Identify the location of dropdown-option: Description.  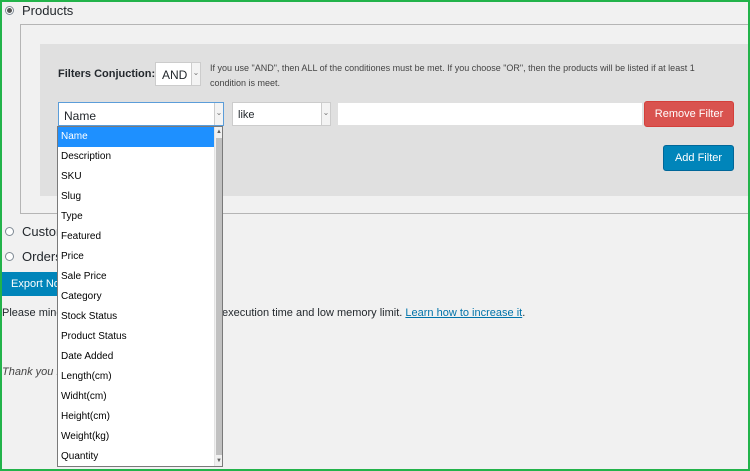
(136, 157).